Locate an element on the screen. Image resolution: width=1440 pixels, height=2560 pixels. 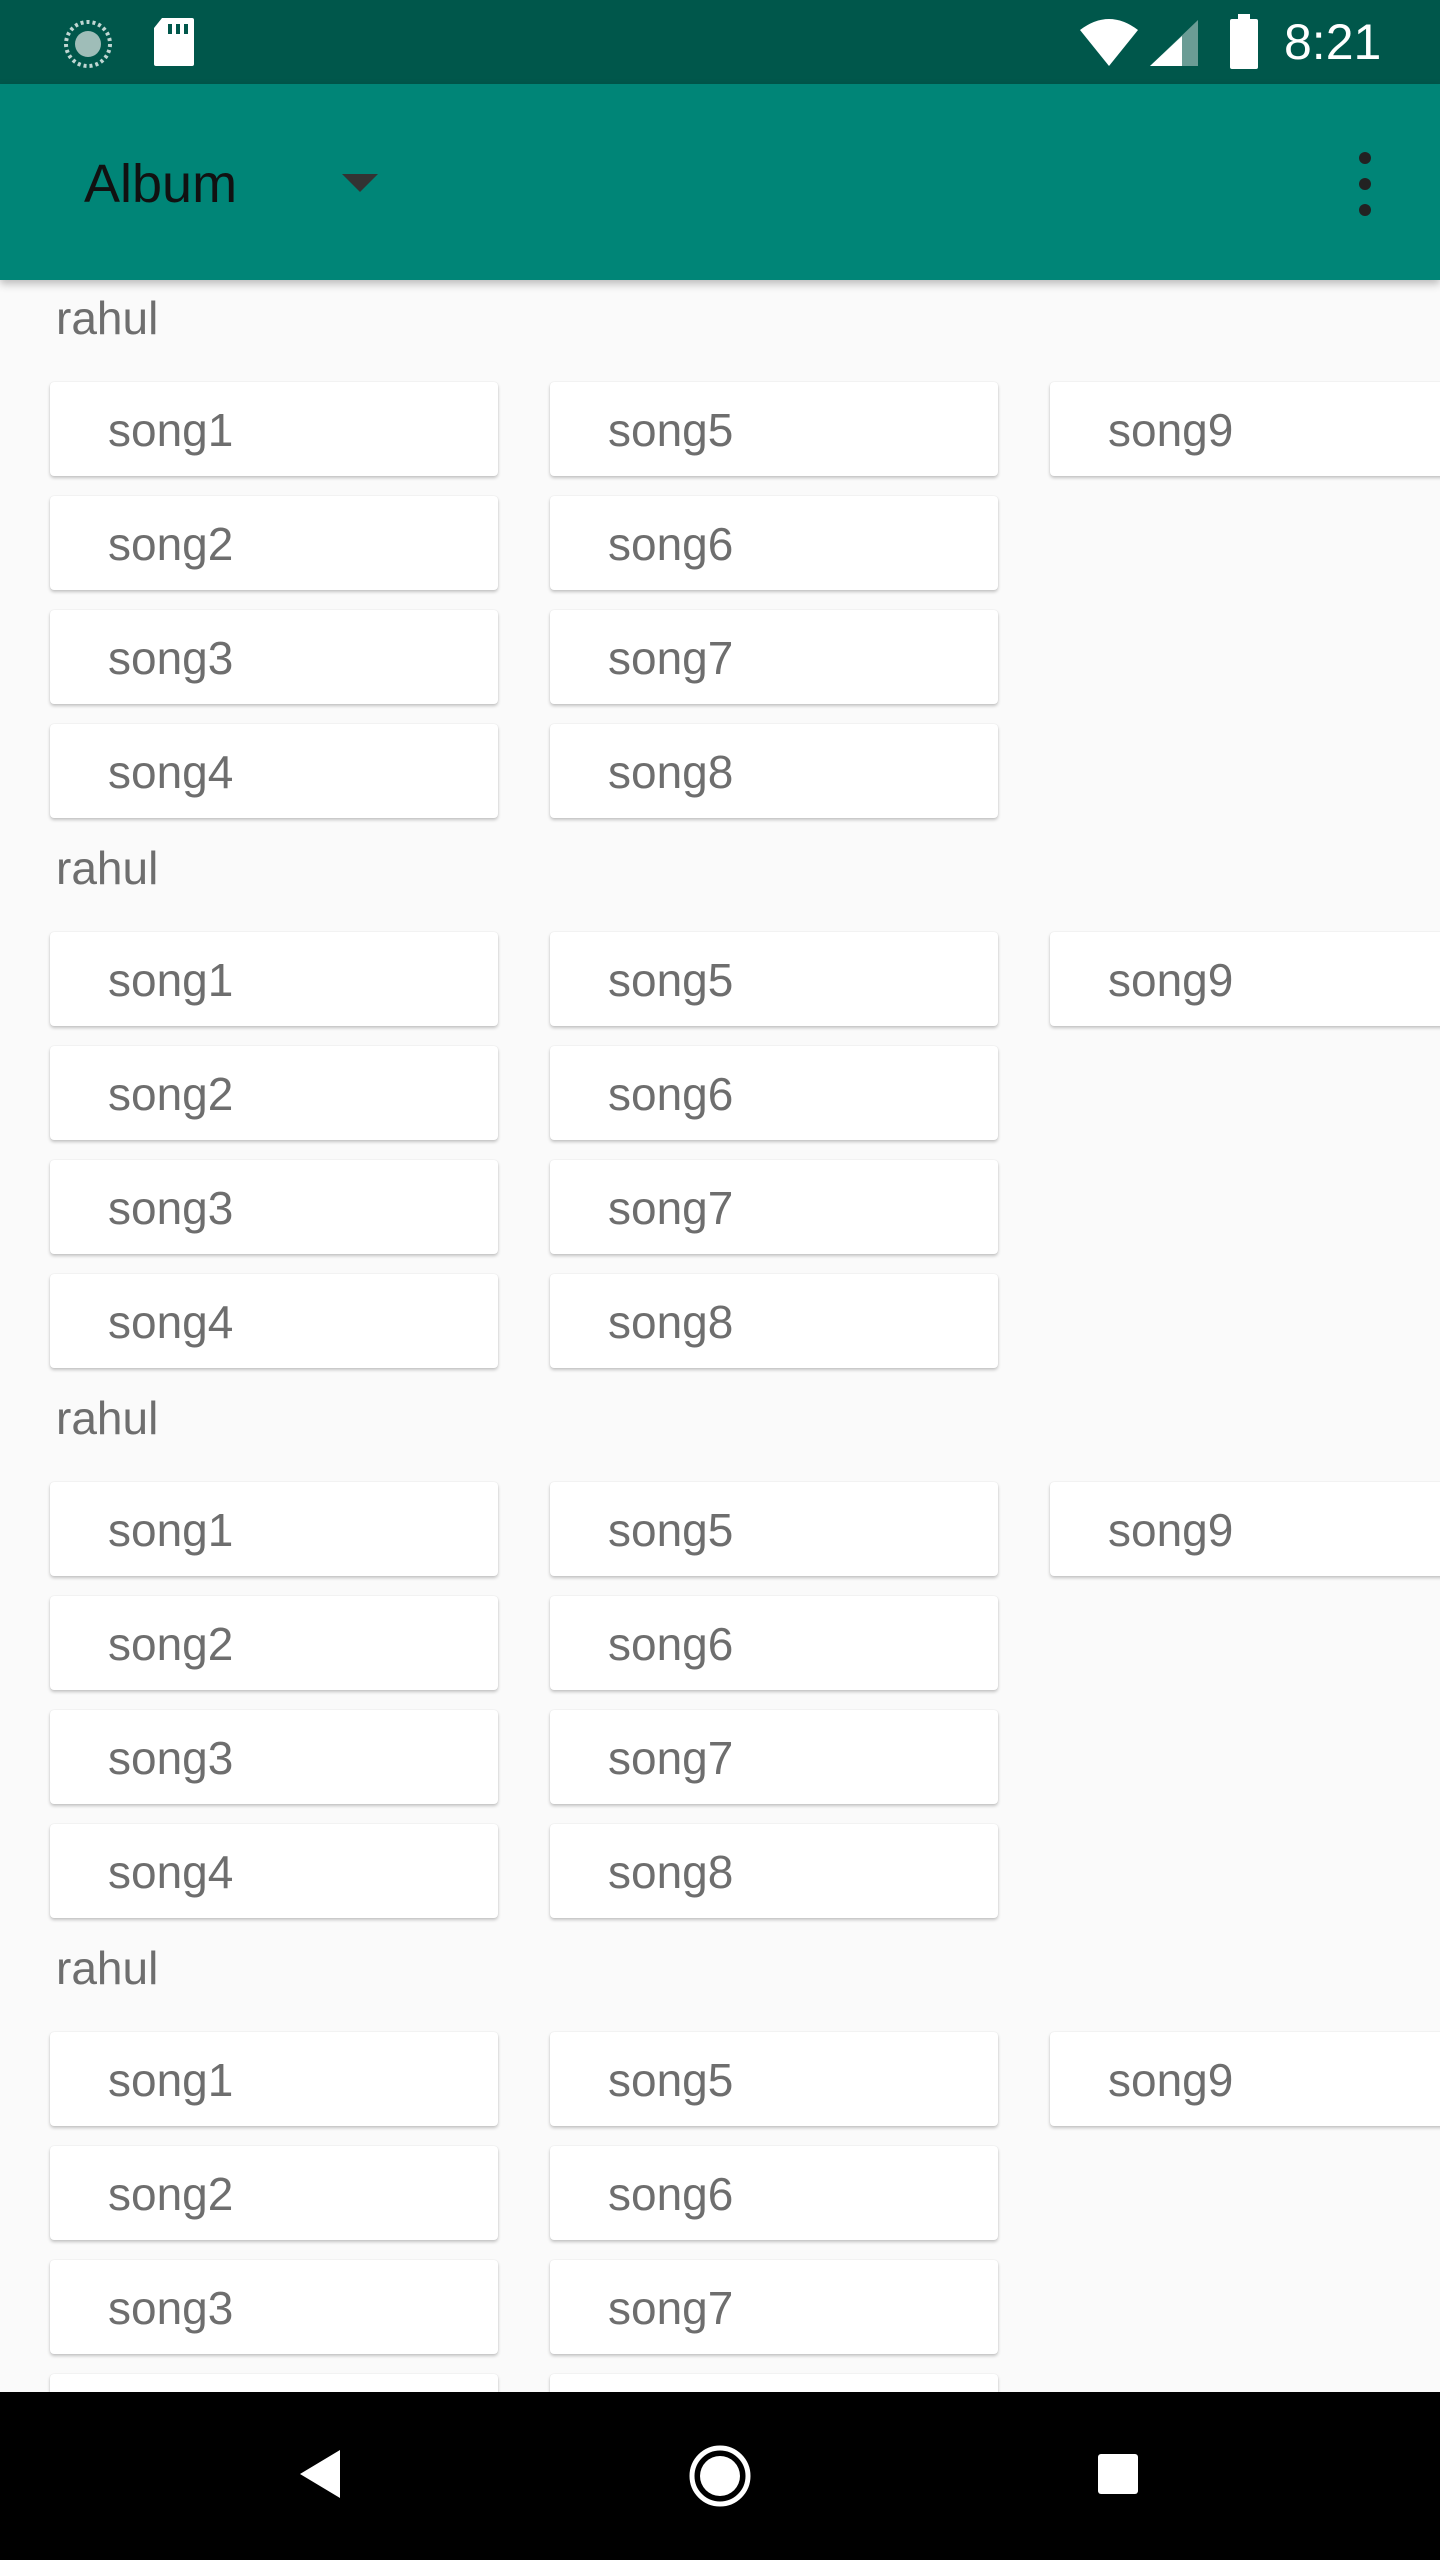
sd-card-icon is located at coordinates (174, 42).